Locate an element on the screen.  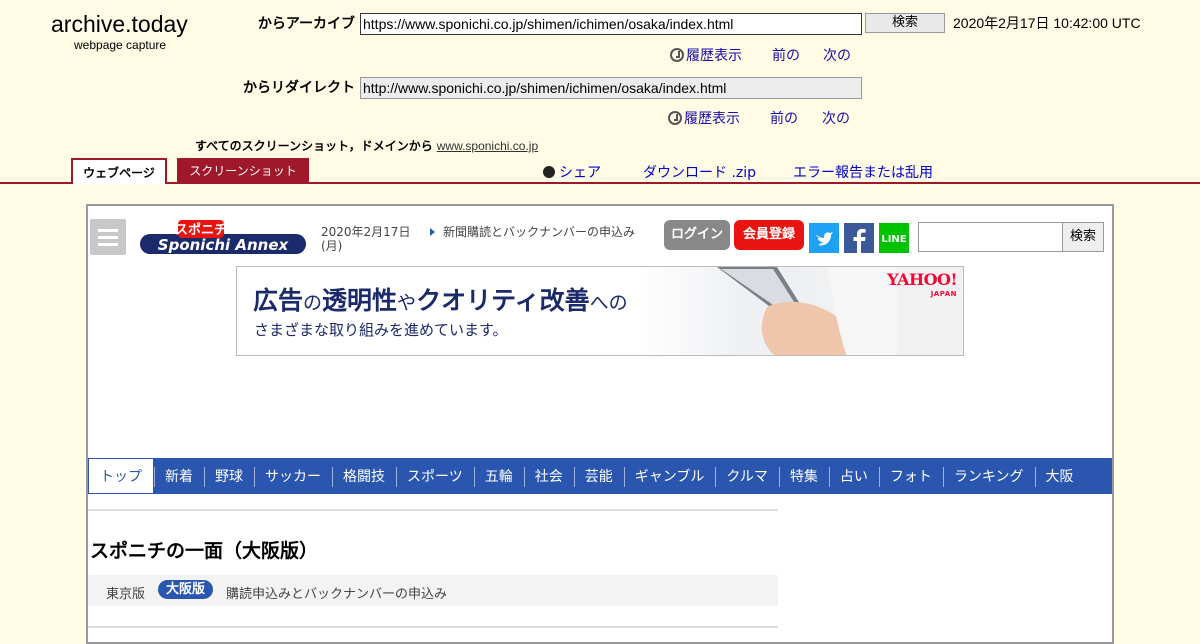
share-link: シェア is located at coordinates (572, 172).